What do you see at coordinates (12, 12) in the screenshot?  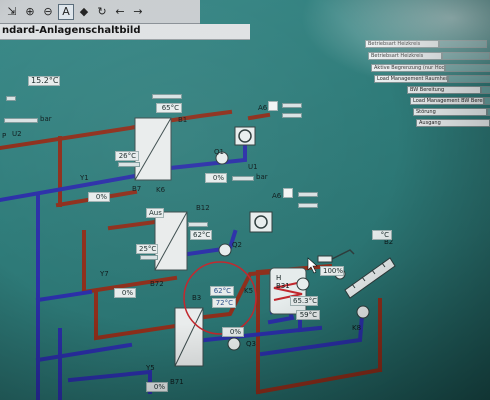 I see `select-icon: ⇲` at bounding box center [12, 12].